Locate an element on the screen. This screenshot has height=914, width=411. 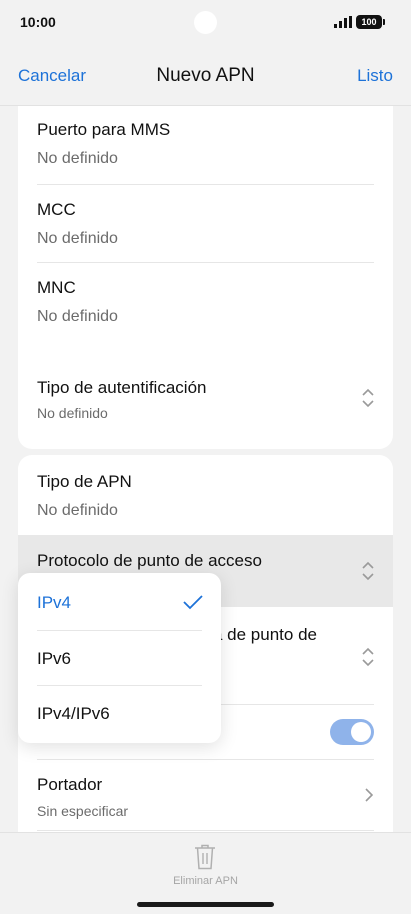
bottom-bar: Eliminar APN is located at coordinates (205, 873).